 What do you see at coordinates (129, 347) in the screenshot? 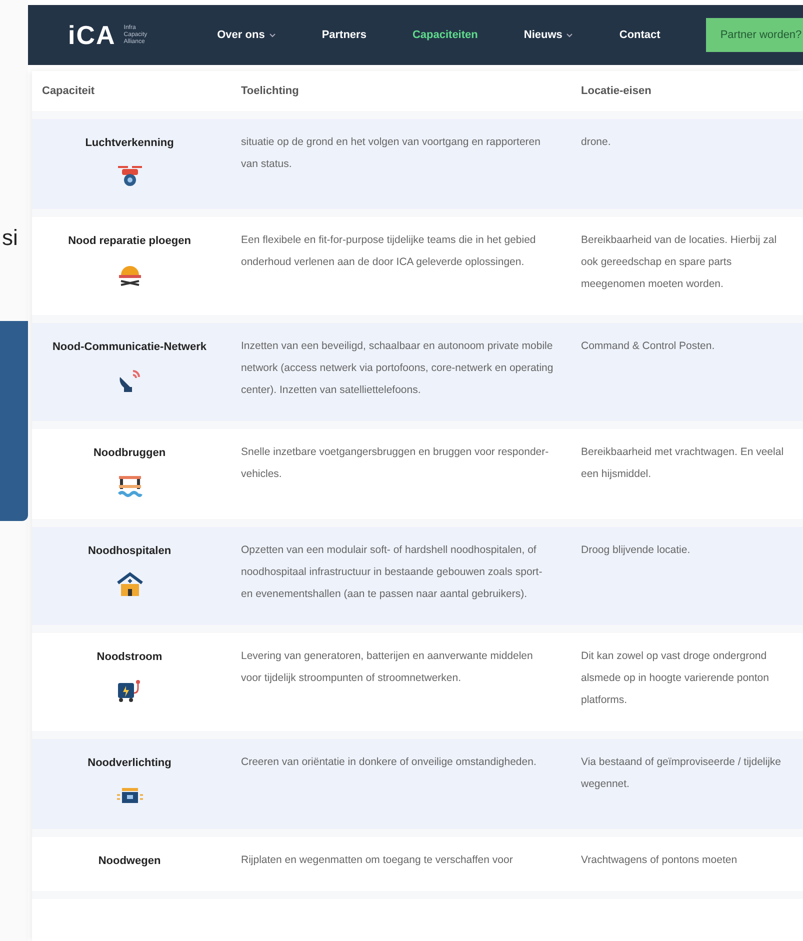
I see `capacity-name: Nood-Communicatie-Netwerk` at bounding box center [129, 347].